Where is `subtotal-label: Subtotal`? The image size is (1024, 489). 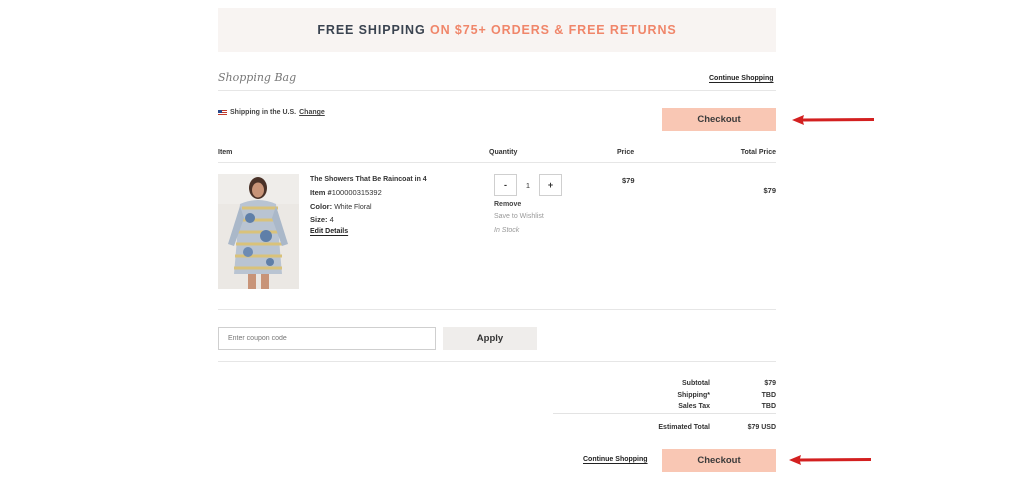
subtotal-label: Subtotal is located at coordinates (696, 383).